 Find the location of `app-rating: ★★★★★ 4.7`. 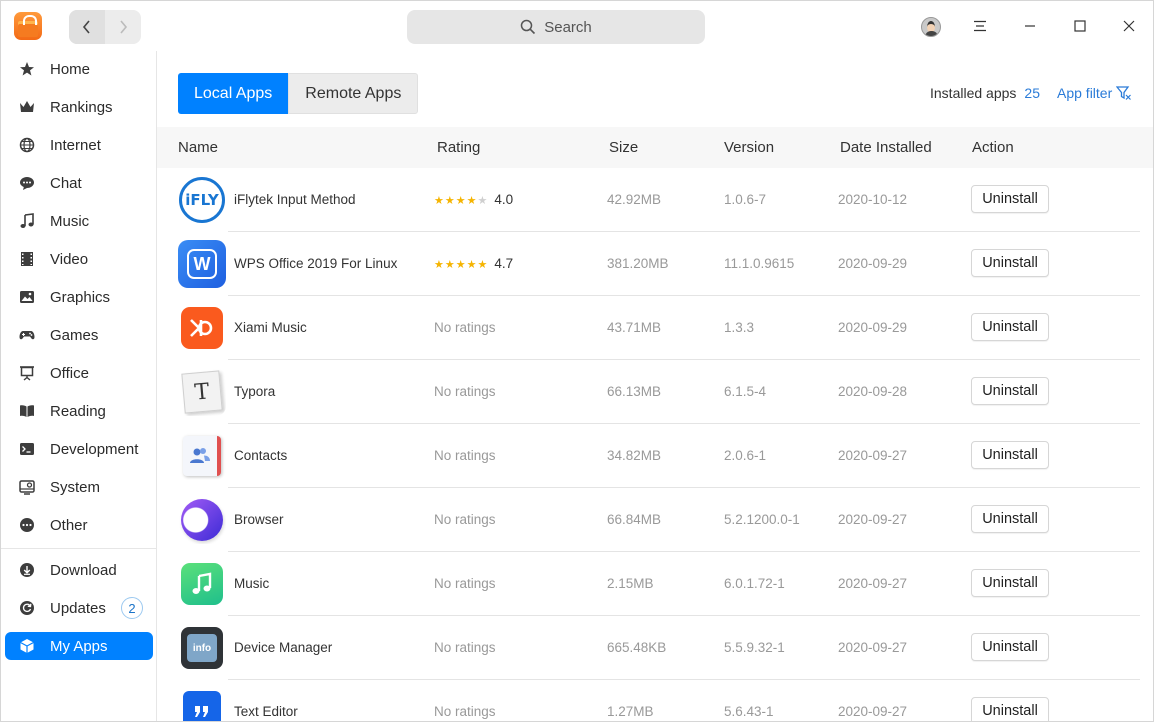

app-rating: ★★★★★ 4.7 is located at coordinates (474, 263).